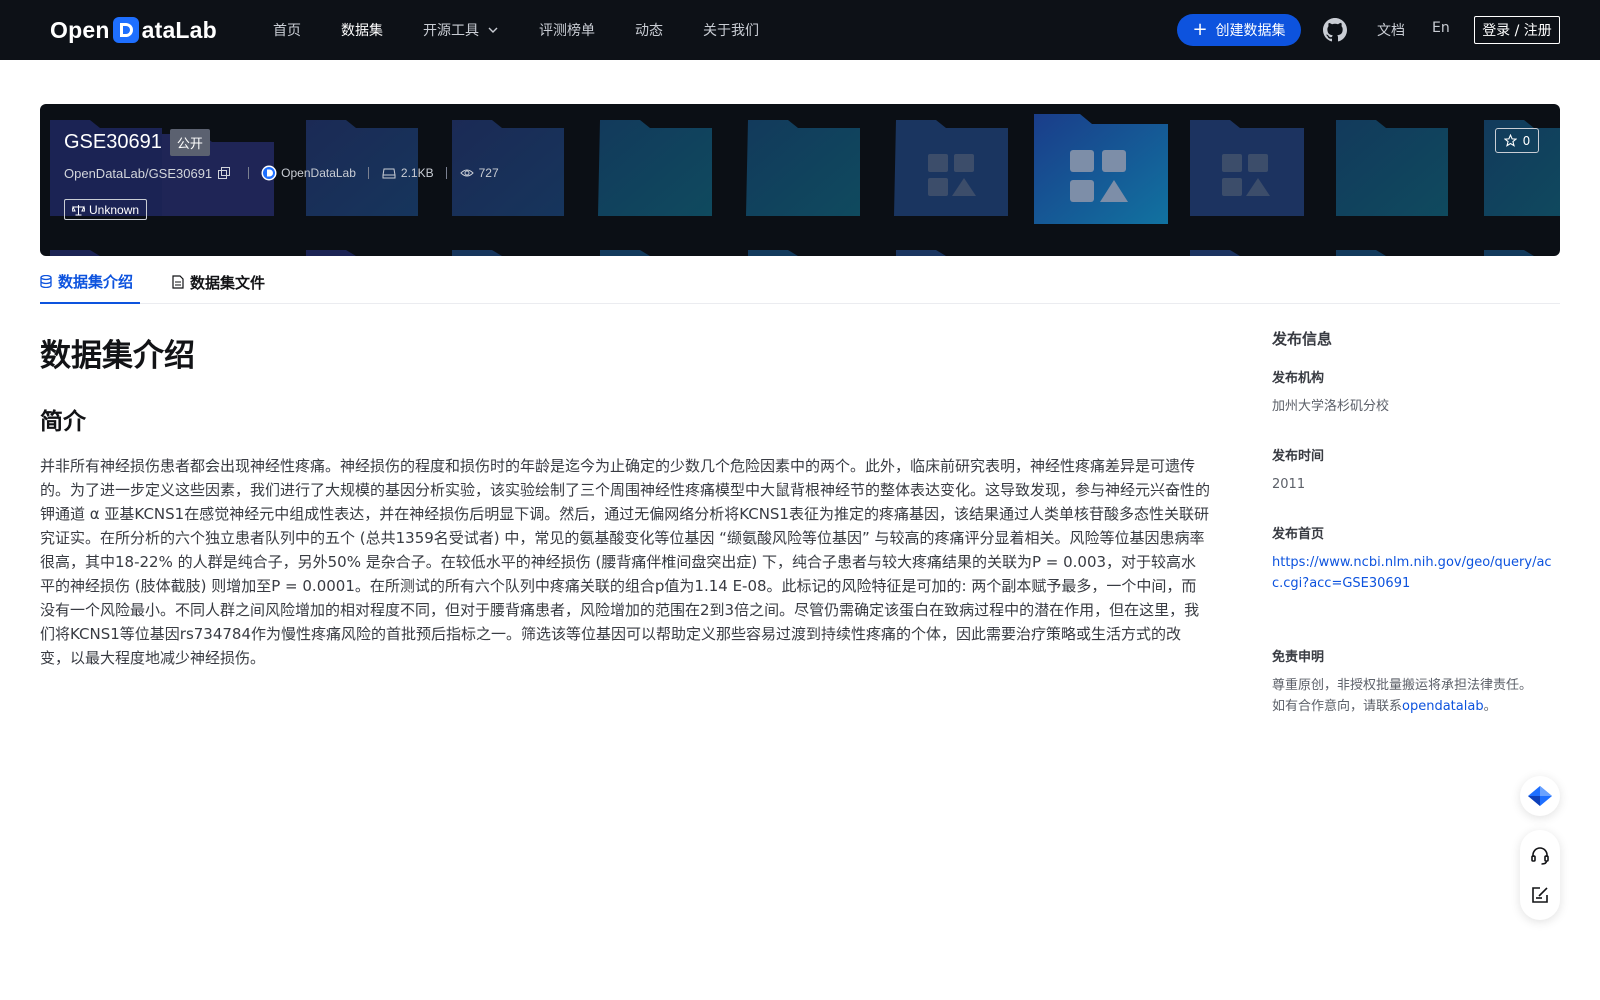 This screenshot has height=1000, width=1600. Describe the element at coordinates (467, 173) in the screenshot. I see `eye-icon` at that location.